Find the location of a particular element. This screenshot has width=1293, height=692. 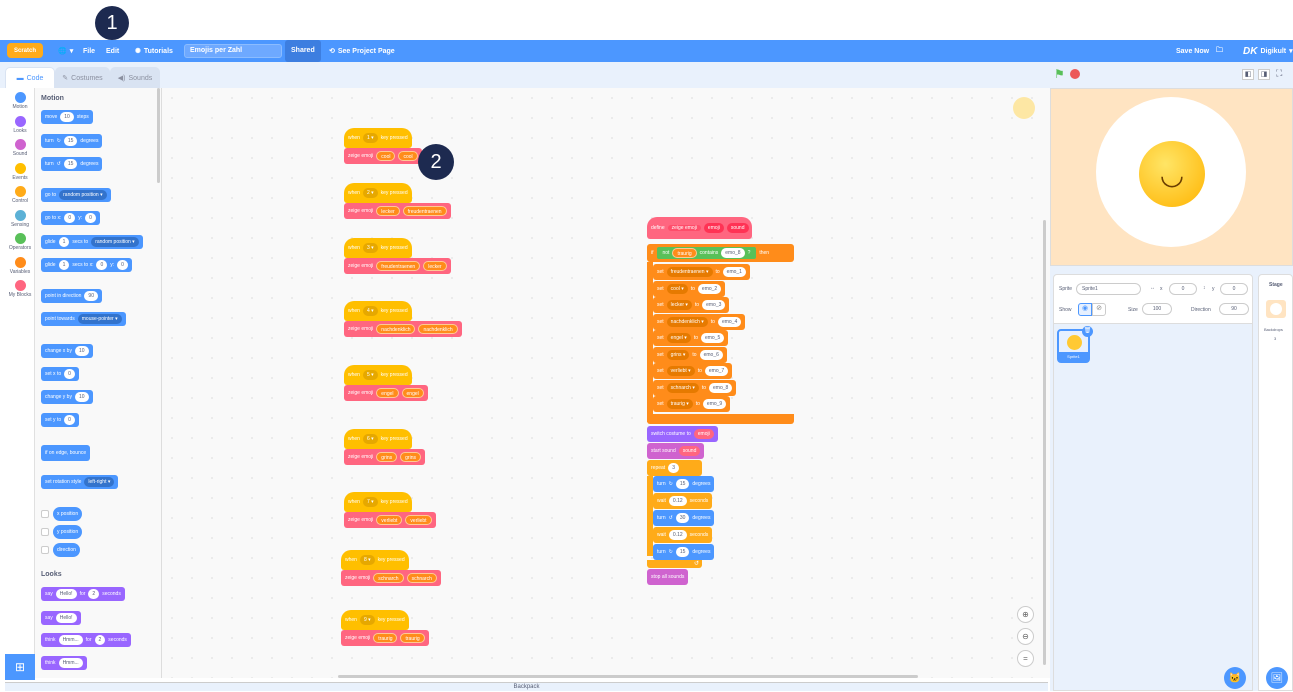

green-flag-icon: ⚑ is located at coordinates (1059, 74).